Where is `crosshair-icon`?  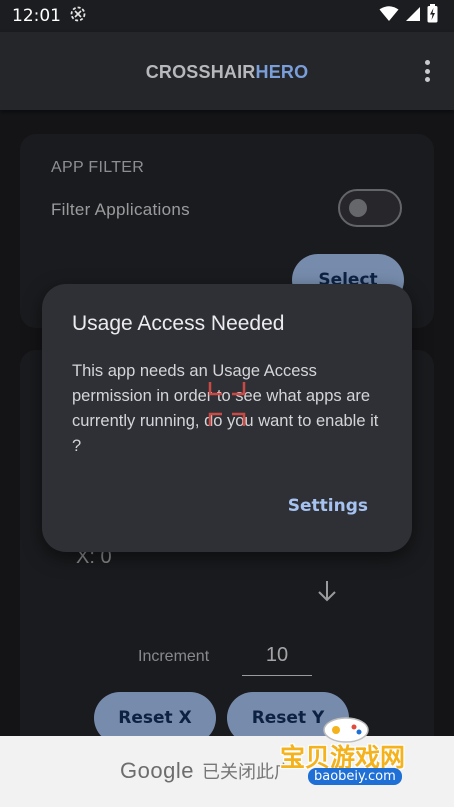 crosshair-icon is located at coordinates (227, 404).